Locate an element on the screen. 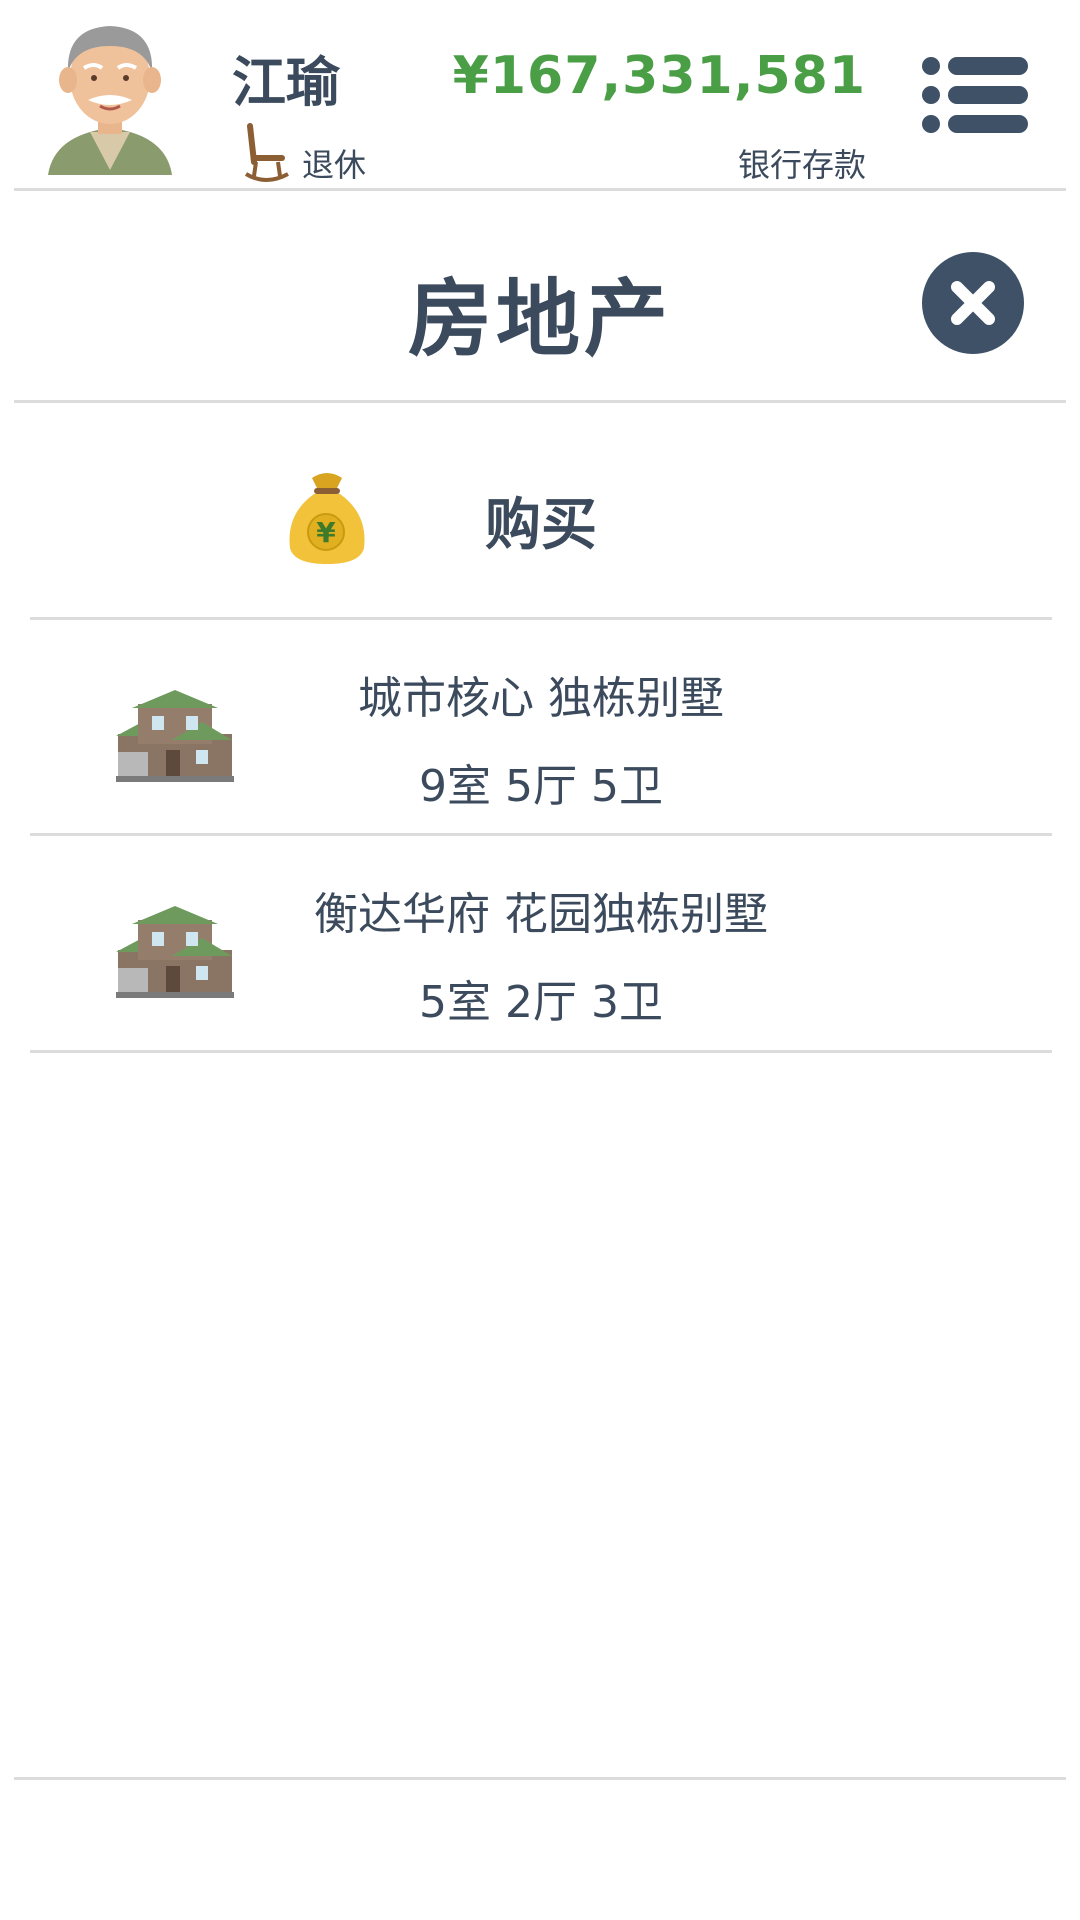  property-name: 衡达华府 花园独栋别墅 is located at coordinates (541, 914).